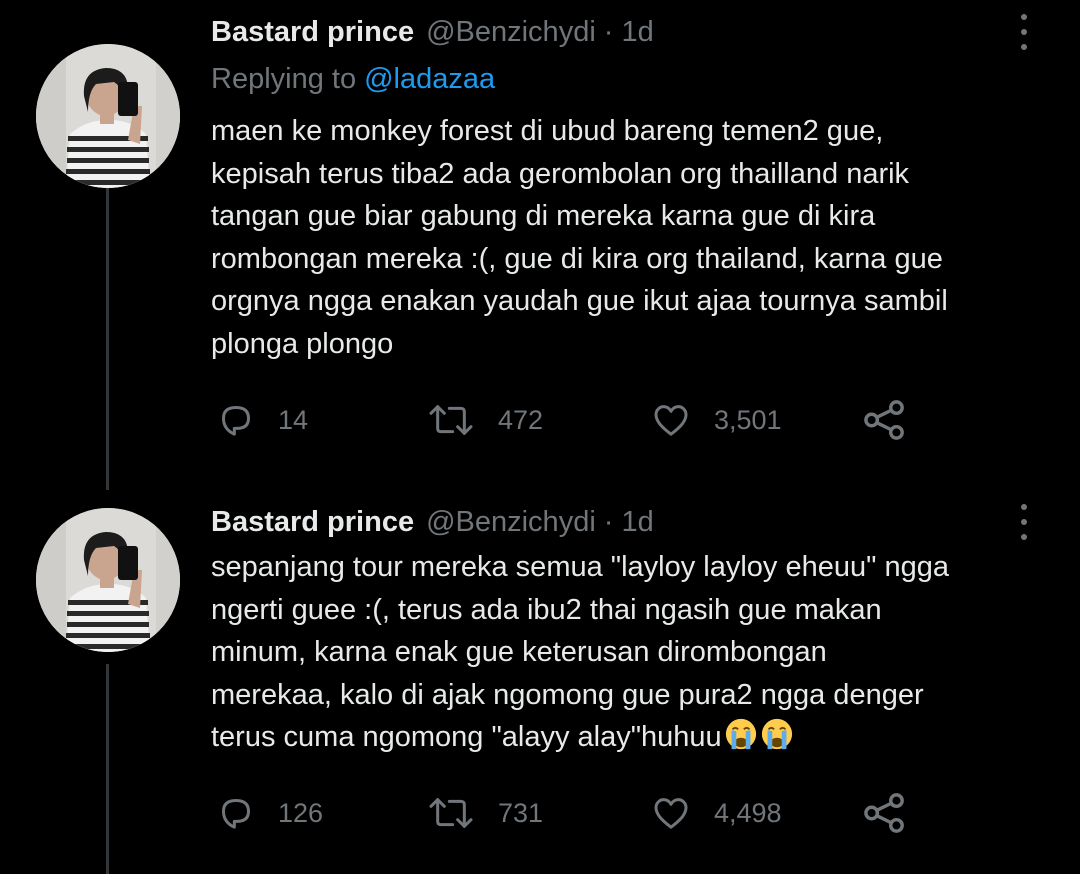  I want to click on replying-to-label: Replying to, so click(284, 78).